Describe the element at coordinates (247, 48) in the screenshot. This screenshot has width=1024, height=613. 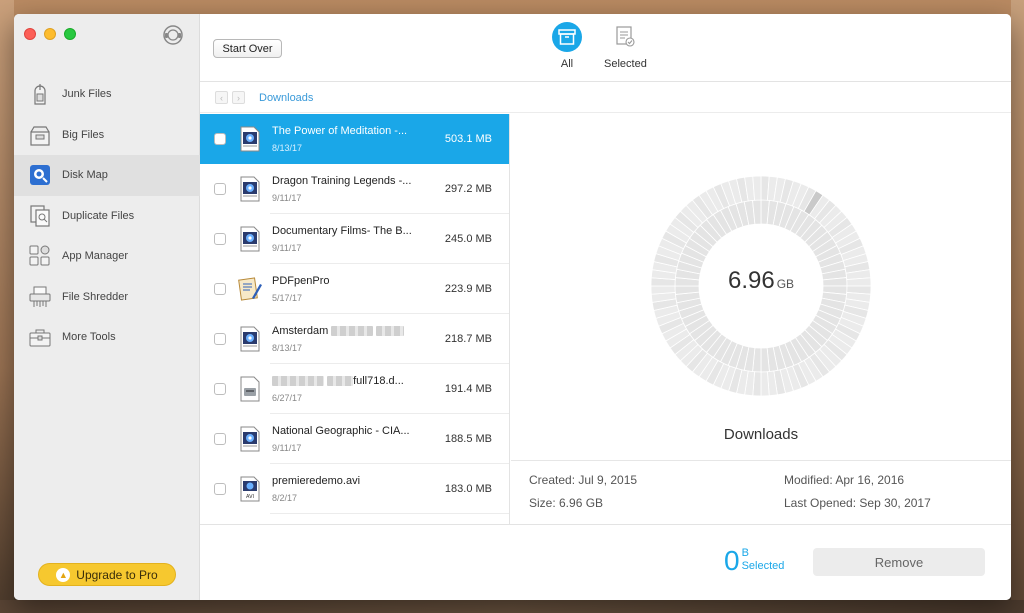
I see `start-over-button: Start Over` at that location.